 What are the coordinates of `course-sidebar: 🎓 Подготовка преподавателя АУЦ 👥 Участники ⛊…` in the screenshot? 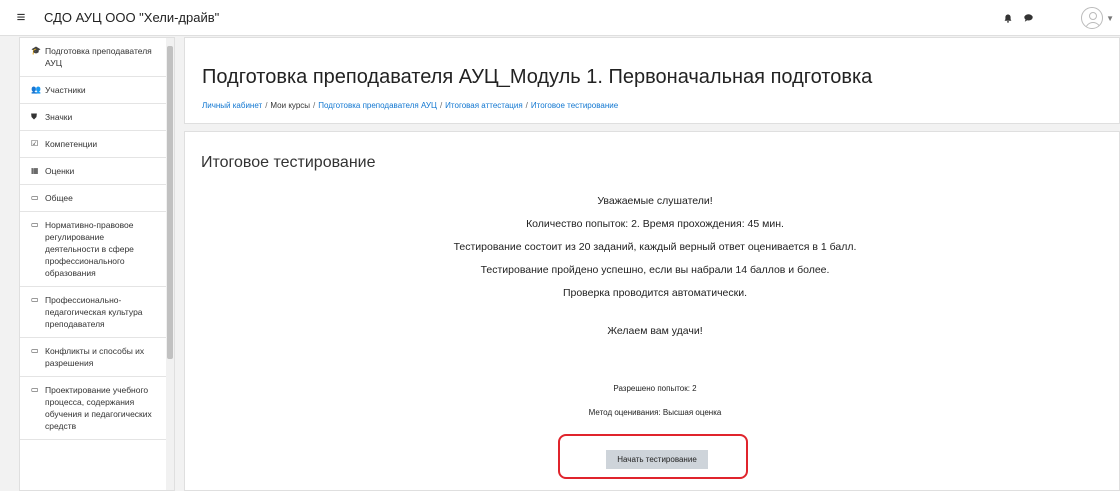 It's located at (97, 264).